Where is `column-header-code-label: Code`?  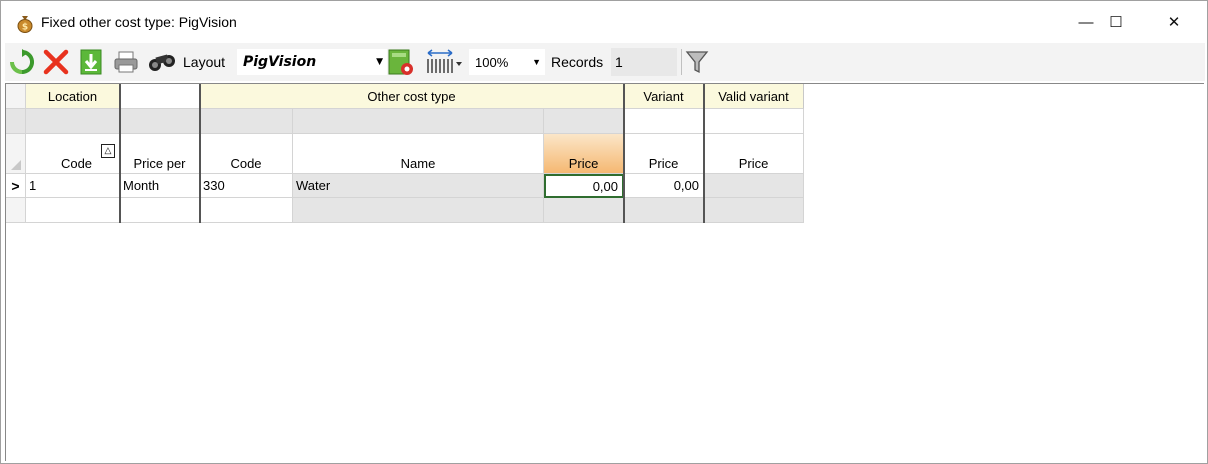 column-header-code-label: Code is located at coordinates (76, 163).